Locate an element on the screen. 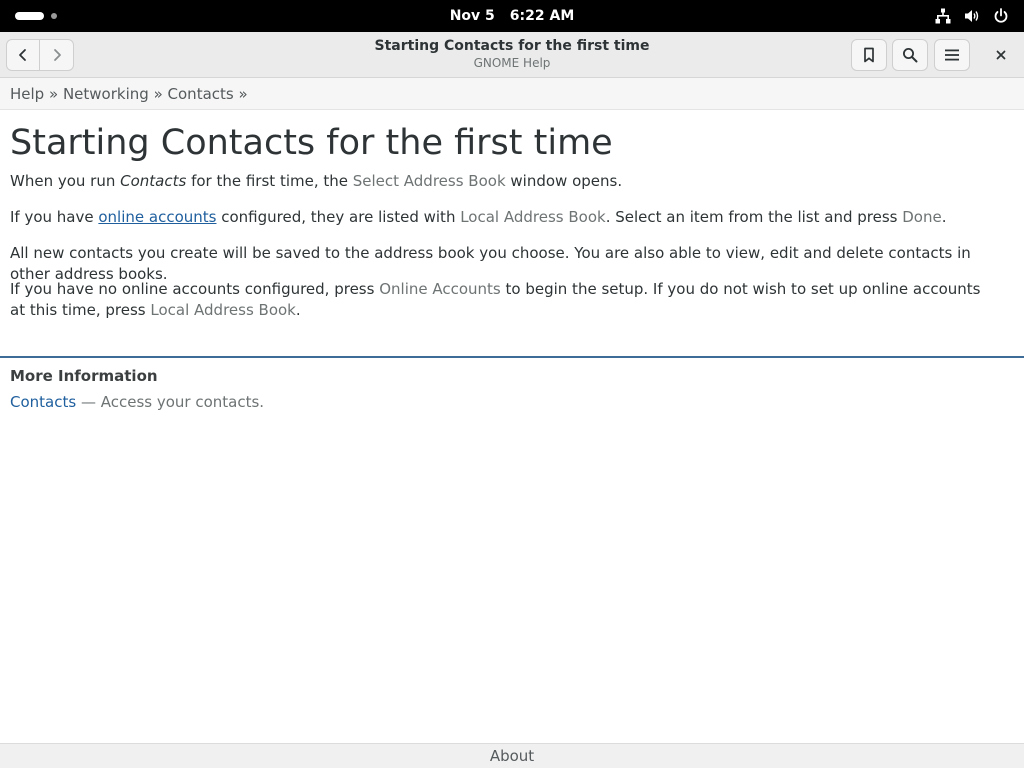  system-tray is located at coordinates (972, 16).